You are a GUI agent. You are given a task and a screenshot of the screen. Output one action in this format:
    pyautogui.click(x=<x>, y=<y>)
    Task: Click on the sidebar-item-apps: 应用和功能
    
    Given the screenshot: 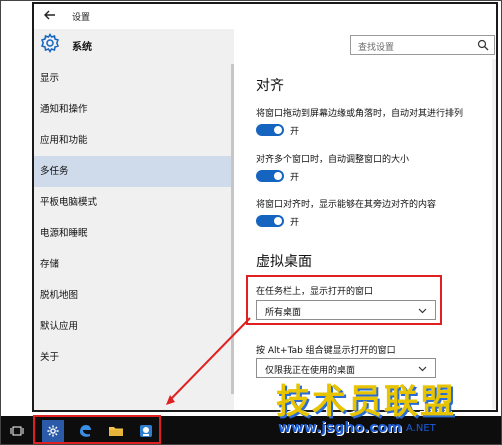 What is the action you would take?
    pyautogui.click(x=134, y=140)
    